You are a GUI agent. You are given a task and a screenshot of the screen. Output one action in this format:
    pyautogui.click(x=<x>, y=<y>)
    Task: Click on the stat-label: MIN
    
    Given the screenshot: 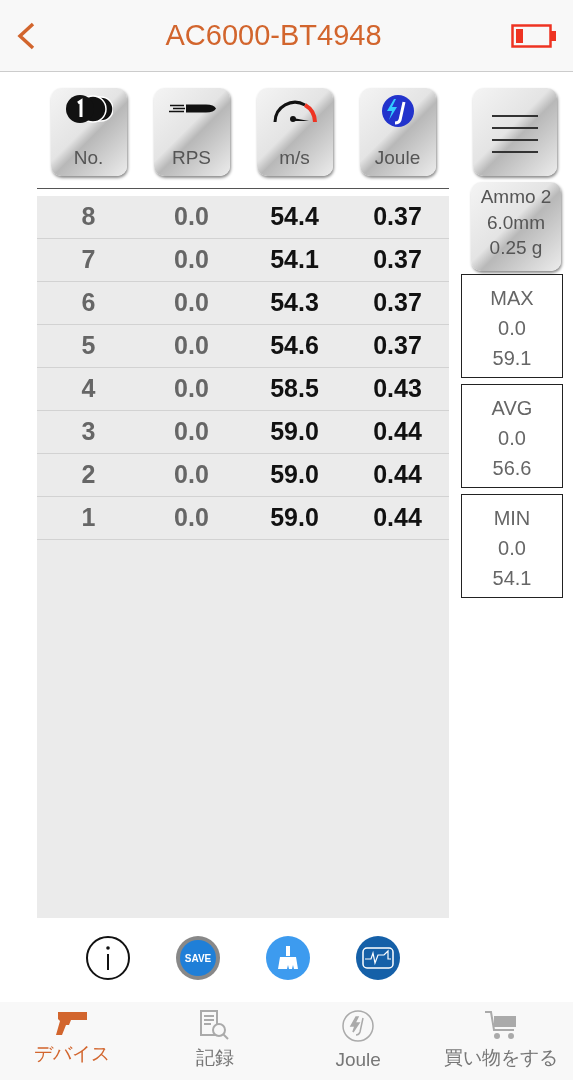 What is the action you would take?
    pyautogui.click(x=512, y=518)
    